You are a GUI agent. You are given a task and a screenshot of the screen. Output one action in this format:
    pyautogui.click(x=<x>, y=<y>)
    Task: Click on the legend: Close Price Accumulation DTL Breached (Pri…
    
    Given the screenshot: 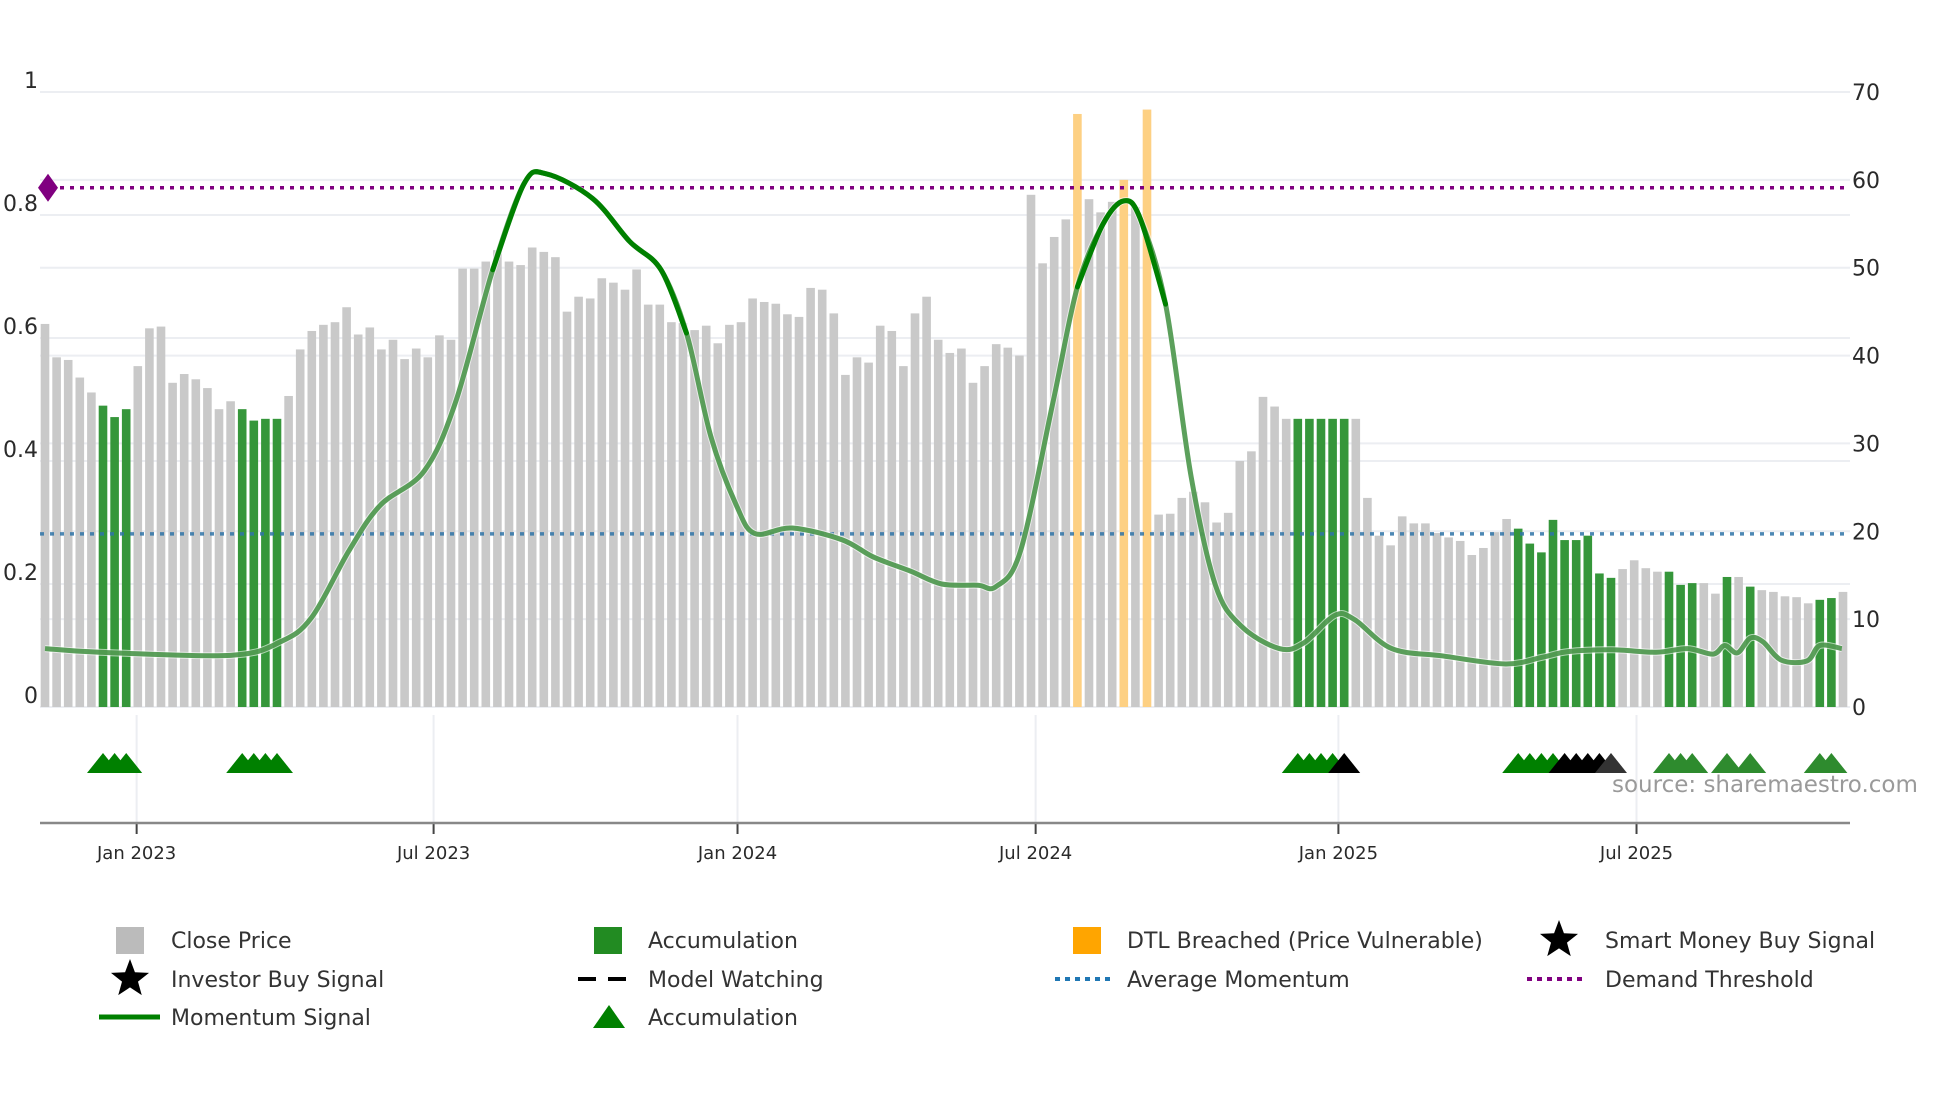 What is the action you would take?
    pyautogui.click(x=987, y=975)
    